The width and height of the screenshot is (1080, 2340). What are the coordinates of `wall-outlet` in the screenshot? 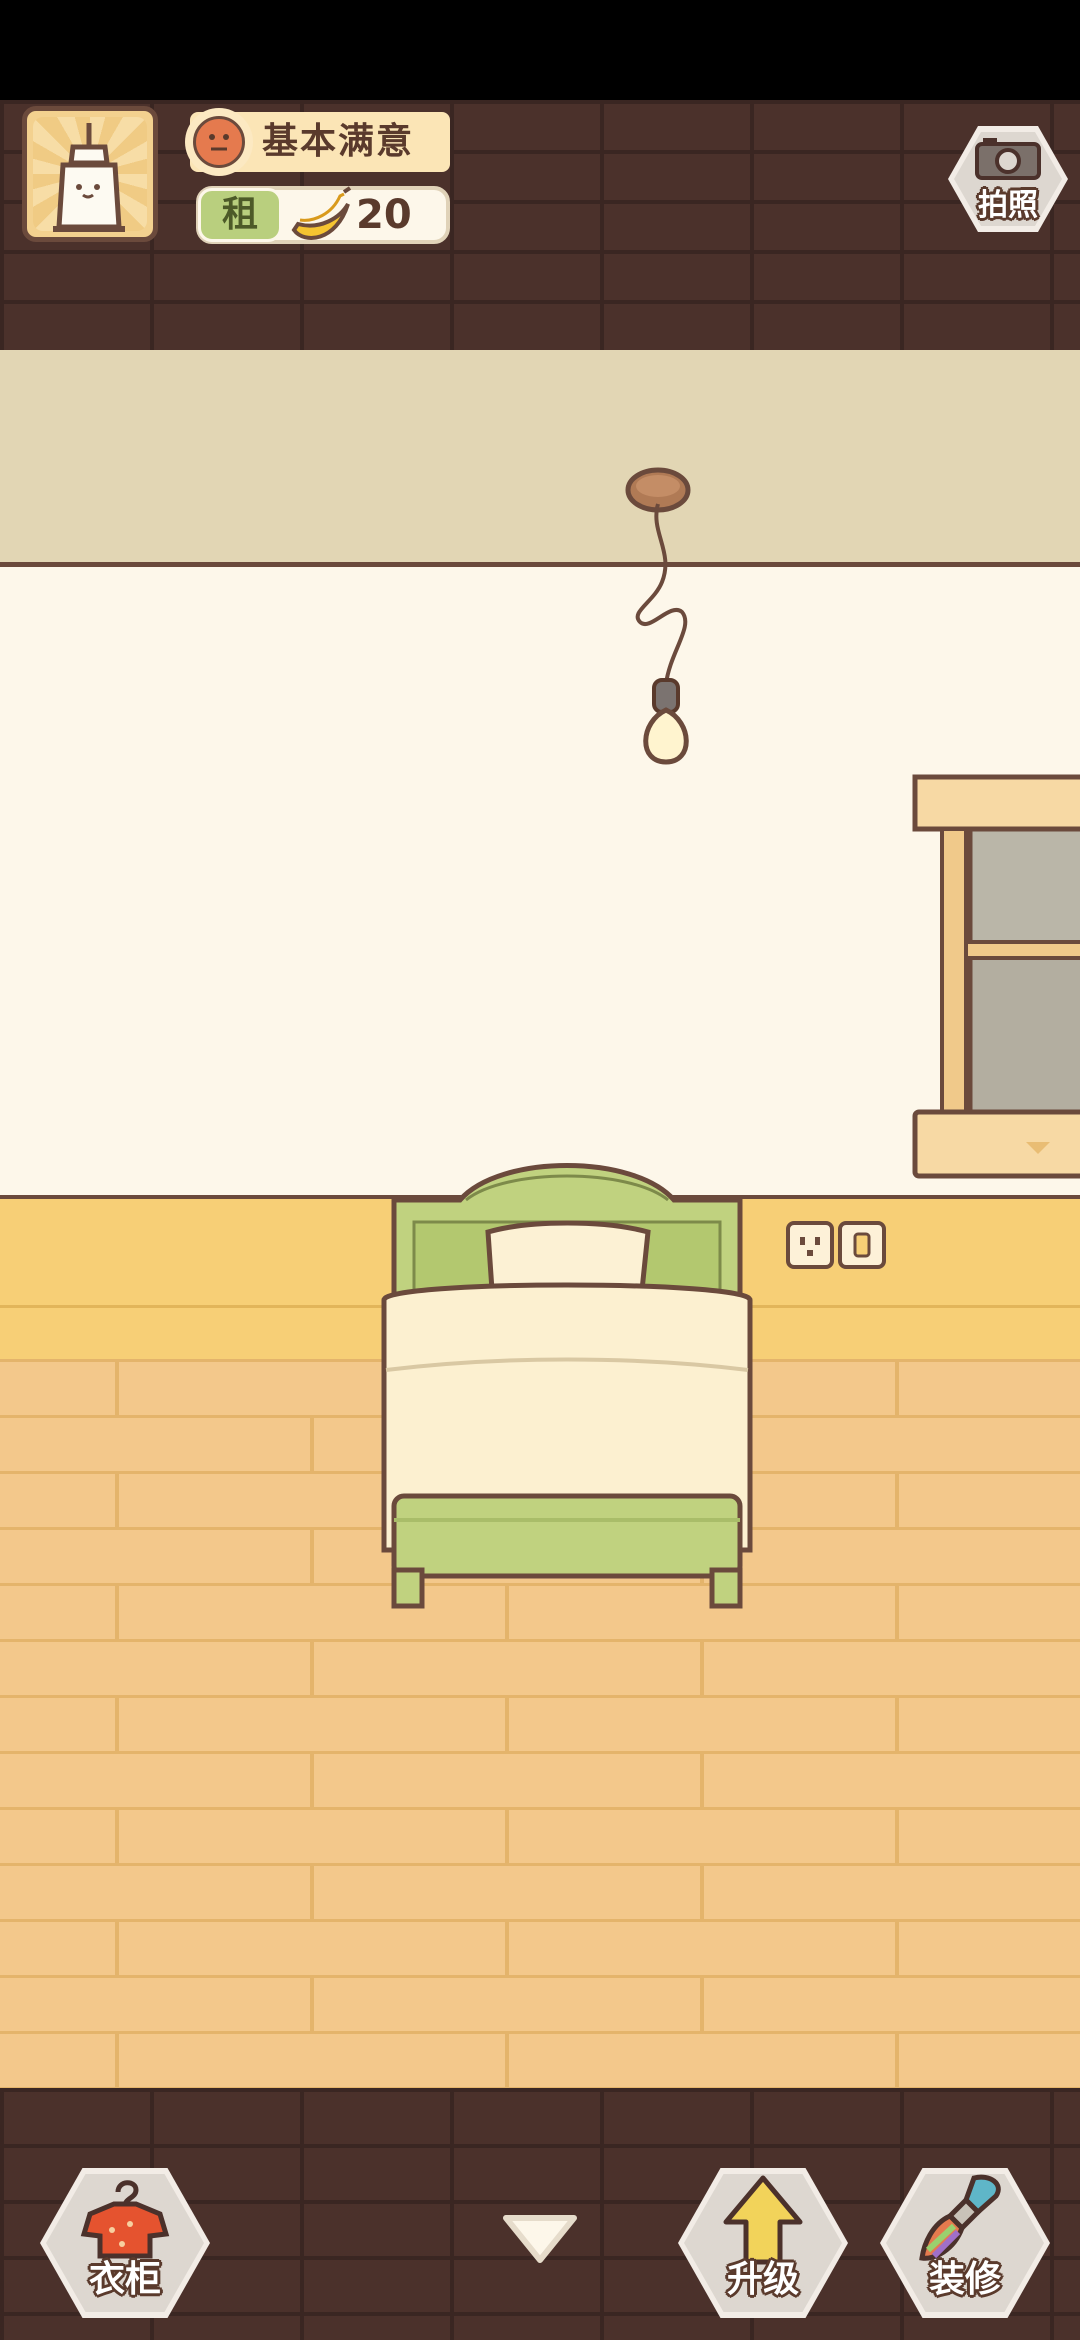 It's located at (836, 1245).